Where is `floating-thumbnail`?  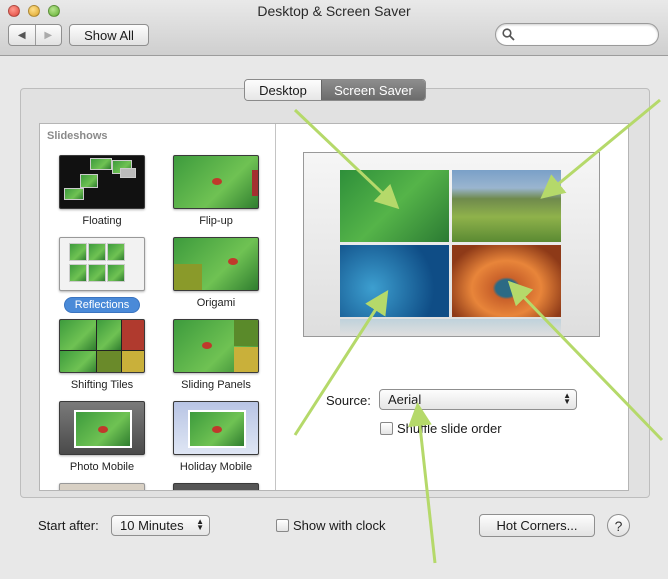 floating-thumbnail is located at coordinates (102, 182).